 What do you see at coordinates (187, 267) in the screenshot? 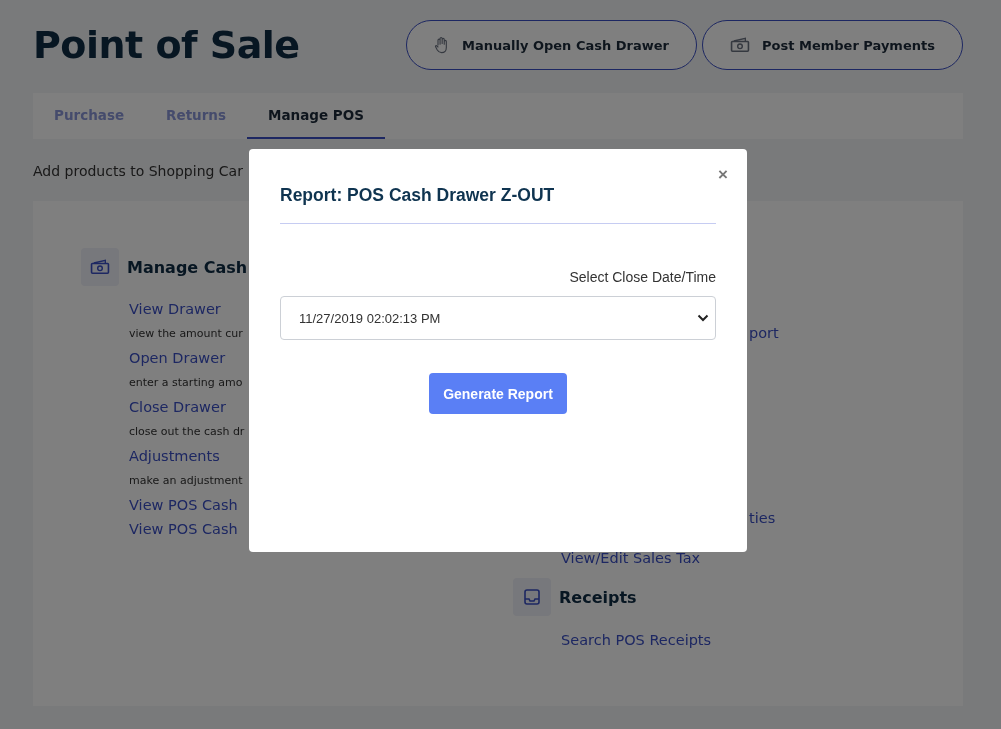
I see `section-heading: Manage Cash` at bounding box center [187, 267].